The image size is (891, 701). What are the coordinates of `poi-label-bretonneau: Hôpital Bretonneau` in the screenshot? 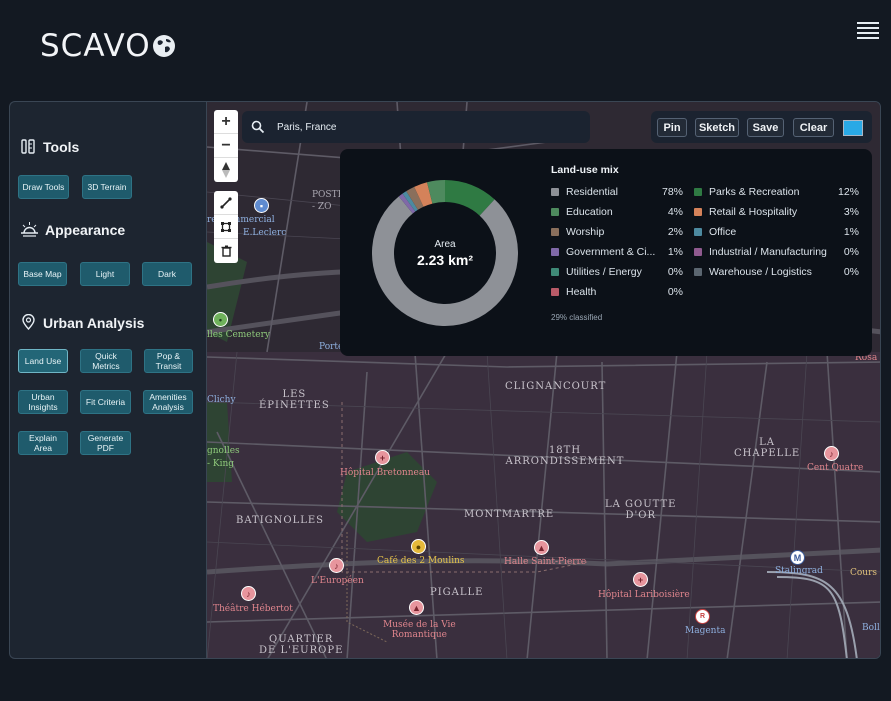 It's located at (385, 473).